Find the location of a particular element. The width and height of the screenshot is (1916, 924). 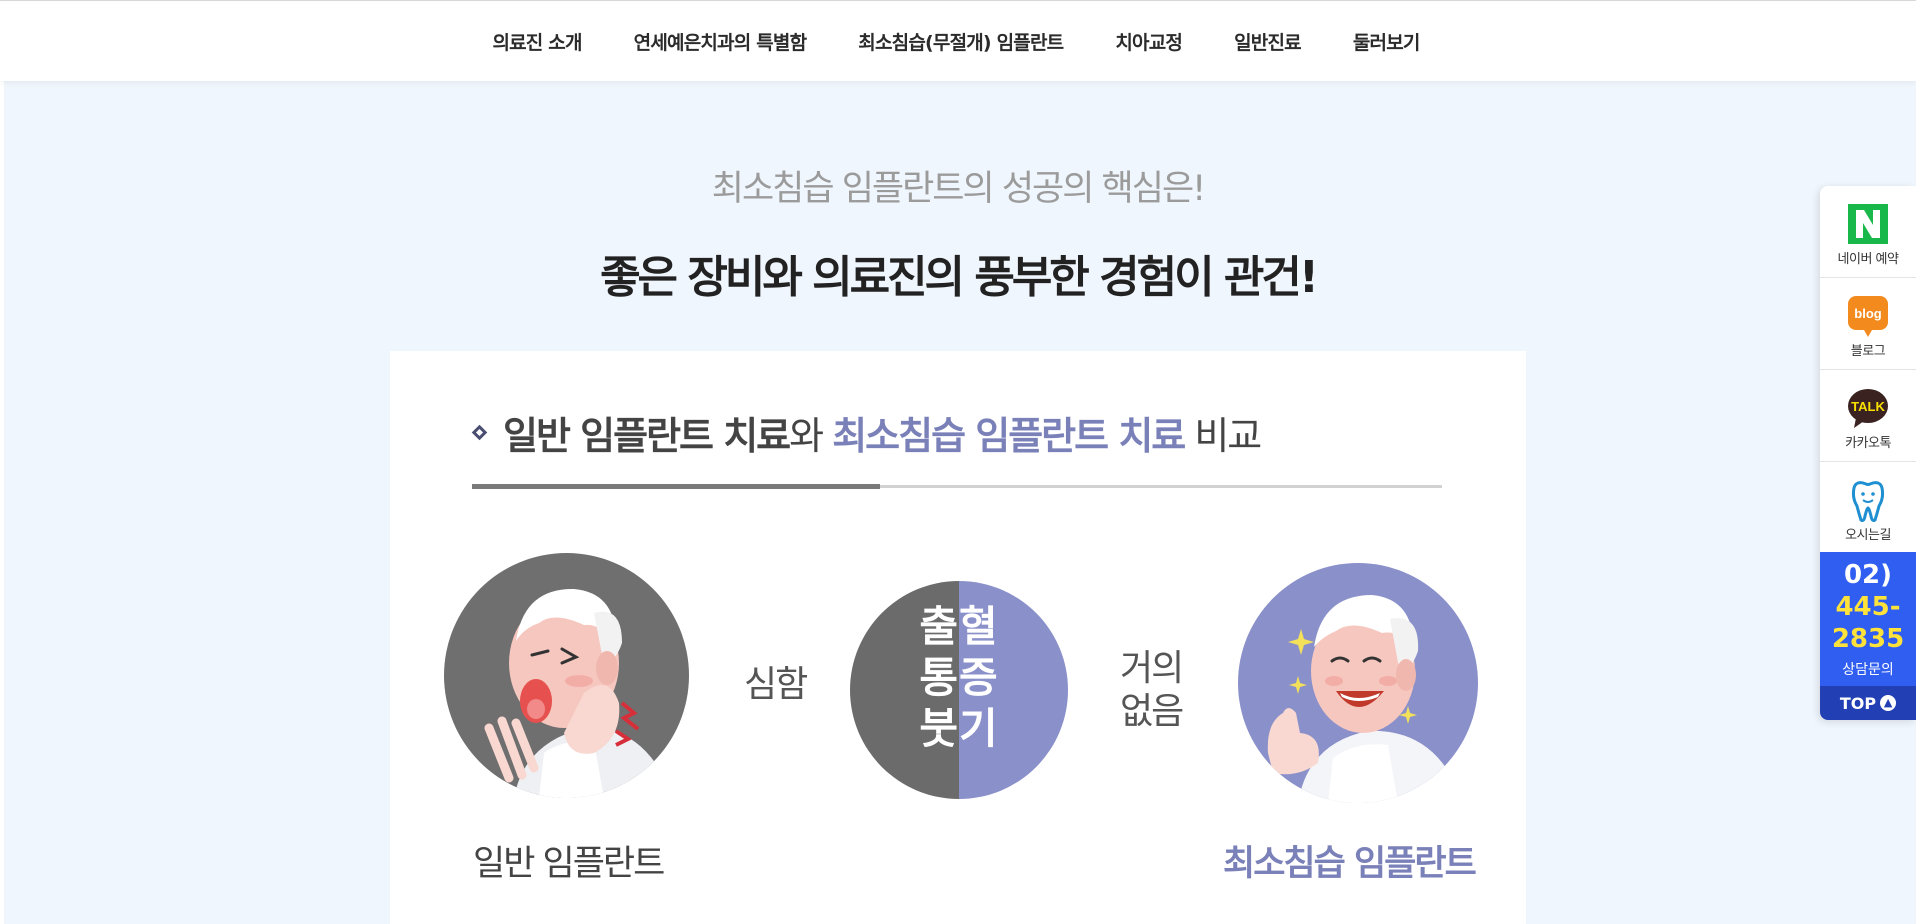

nav-item-specialty: 연세예은치과의 특별함 is located at coordinates (720, 41).